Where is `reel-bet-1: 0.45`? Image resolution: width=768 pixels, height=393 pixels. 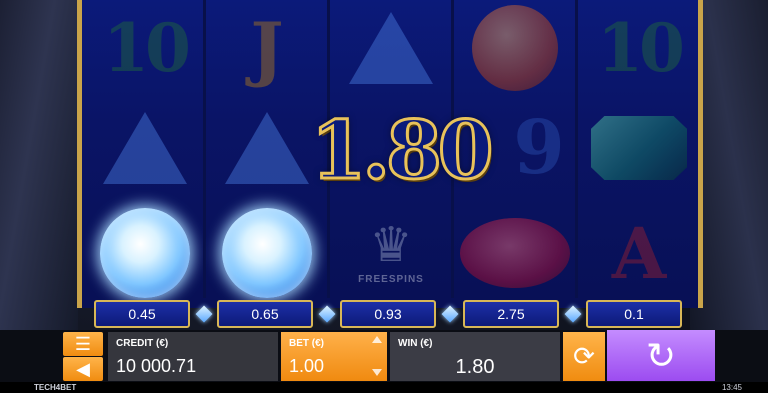
reel-bet-1: 0.45 is located at coordinates (142, 314).